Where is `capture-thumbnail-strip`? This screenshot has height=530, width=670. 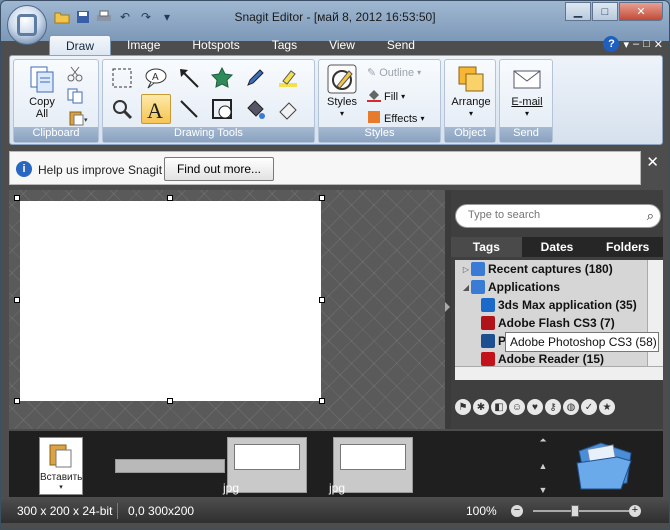
capture-thumbnail-strip is located at coordinates (170, 466).